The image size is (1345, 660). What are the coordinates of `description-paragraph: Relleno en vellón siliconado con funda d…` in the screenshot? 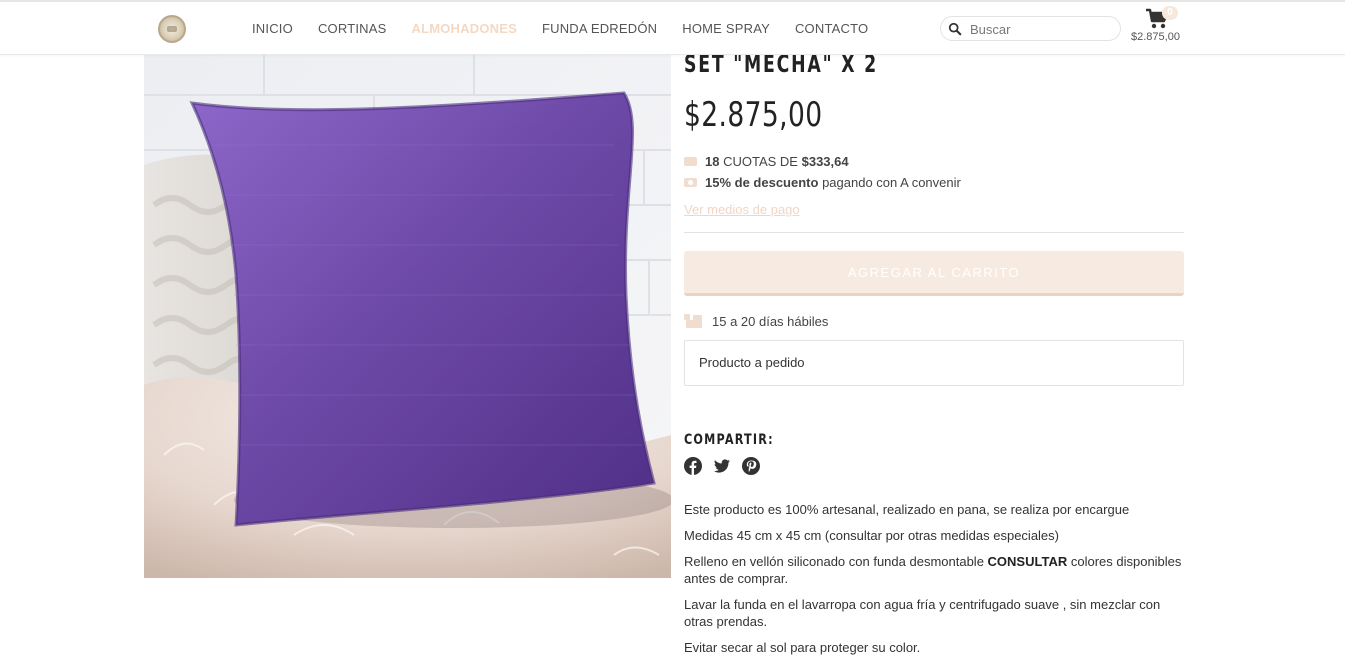 It's located at (934, 570).